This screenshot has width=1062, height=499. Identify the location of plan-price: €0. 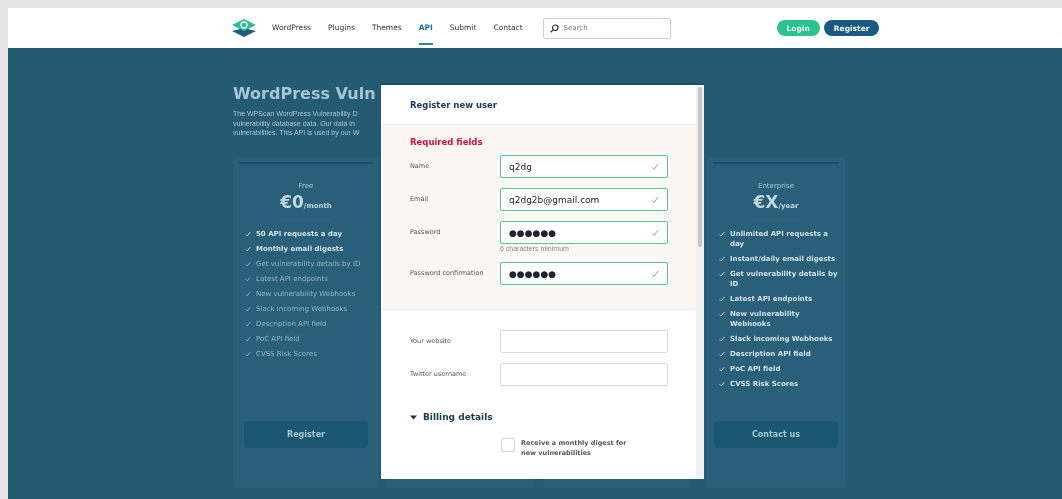
(292, 201).